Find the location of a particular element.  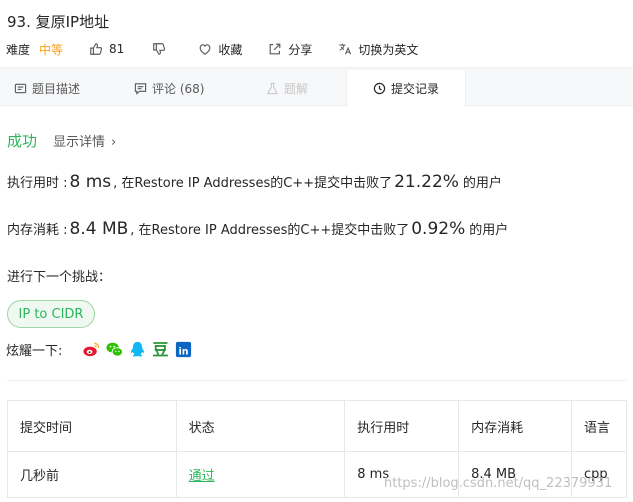

tab-solutions: 题解 is located at coordinates (287, 88).